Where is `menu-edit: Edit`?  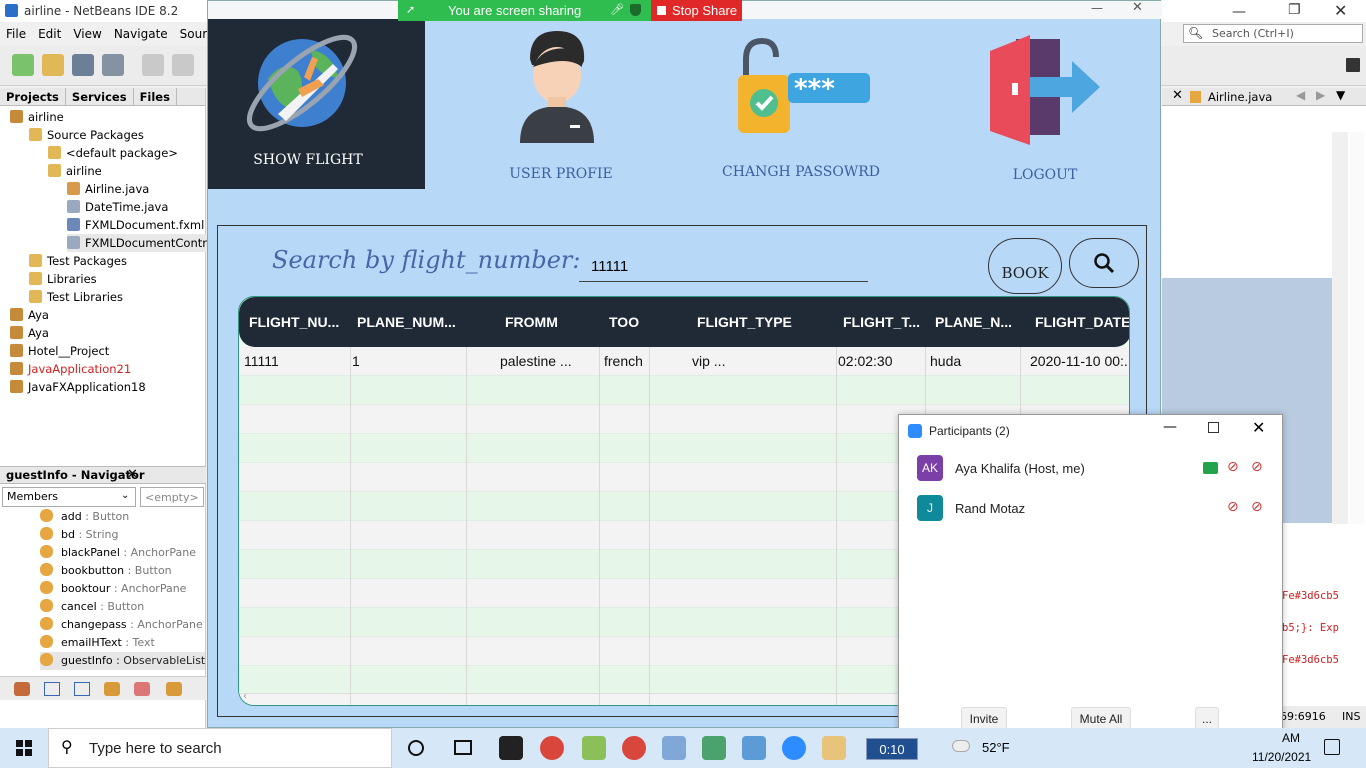 menu-edit: Edit is located at coordinates (49, 34).